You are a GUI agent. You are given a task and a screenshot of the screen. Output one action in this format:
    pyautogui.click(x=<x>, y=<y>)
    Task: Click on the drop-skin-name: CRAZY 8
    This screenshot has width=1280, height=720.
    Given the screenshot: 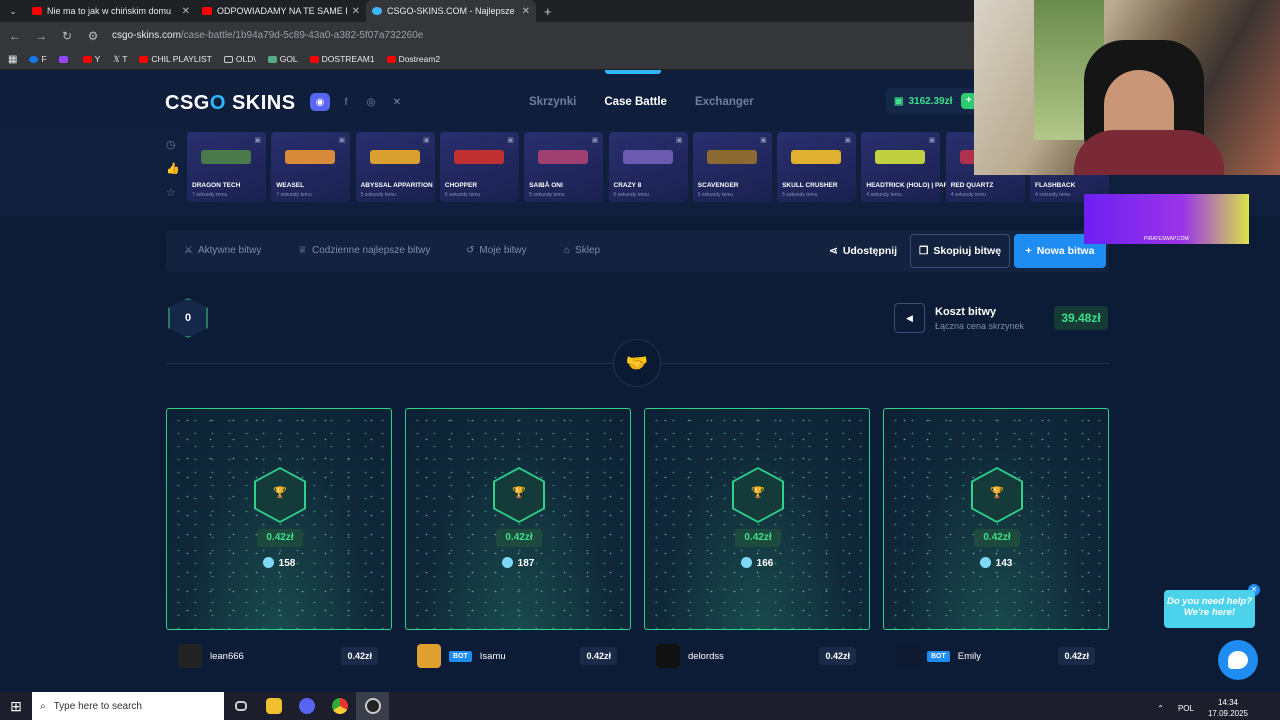 What is the action you would take?
    pyautogui.click(x=627, y=185)
    